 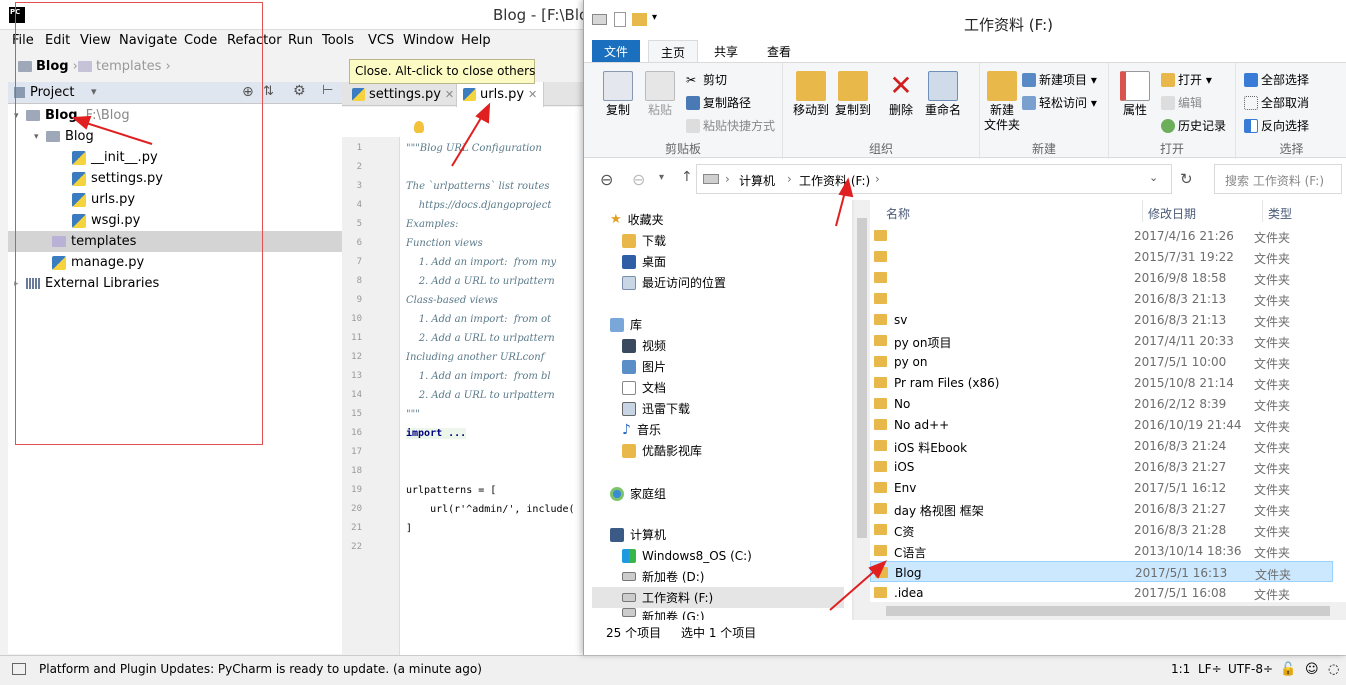 I want to click on paste-button: 粘贴, so click(x=660, y=94).